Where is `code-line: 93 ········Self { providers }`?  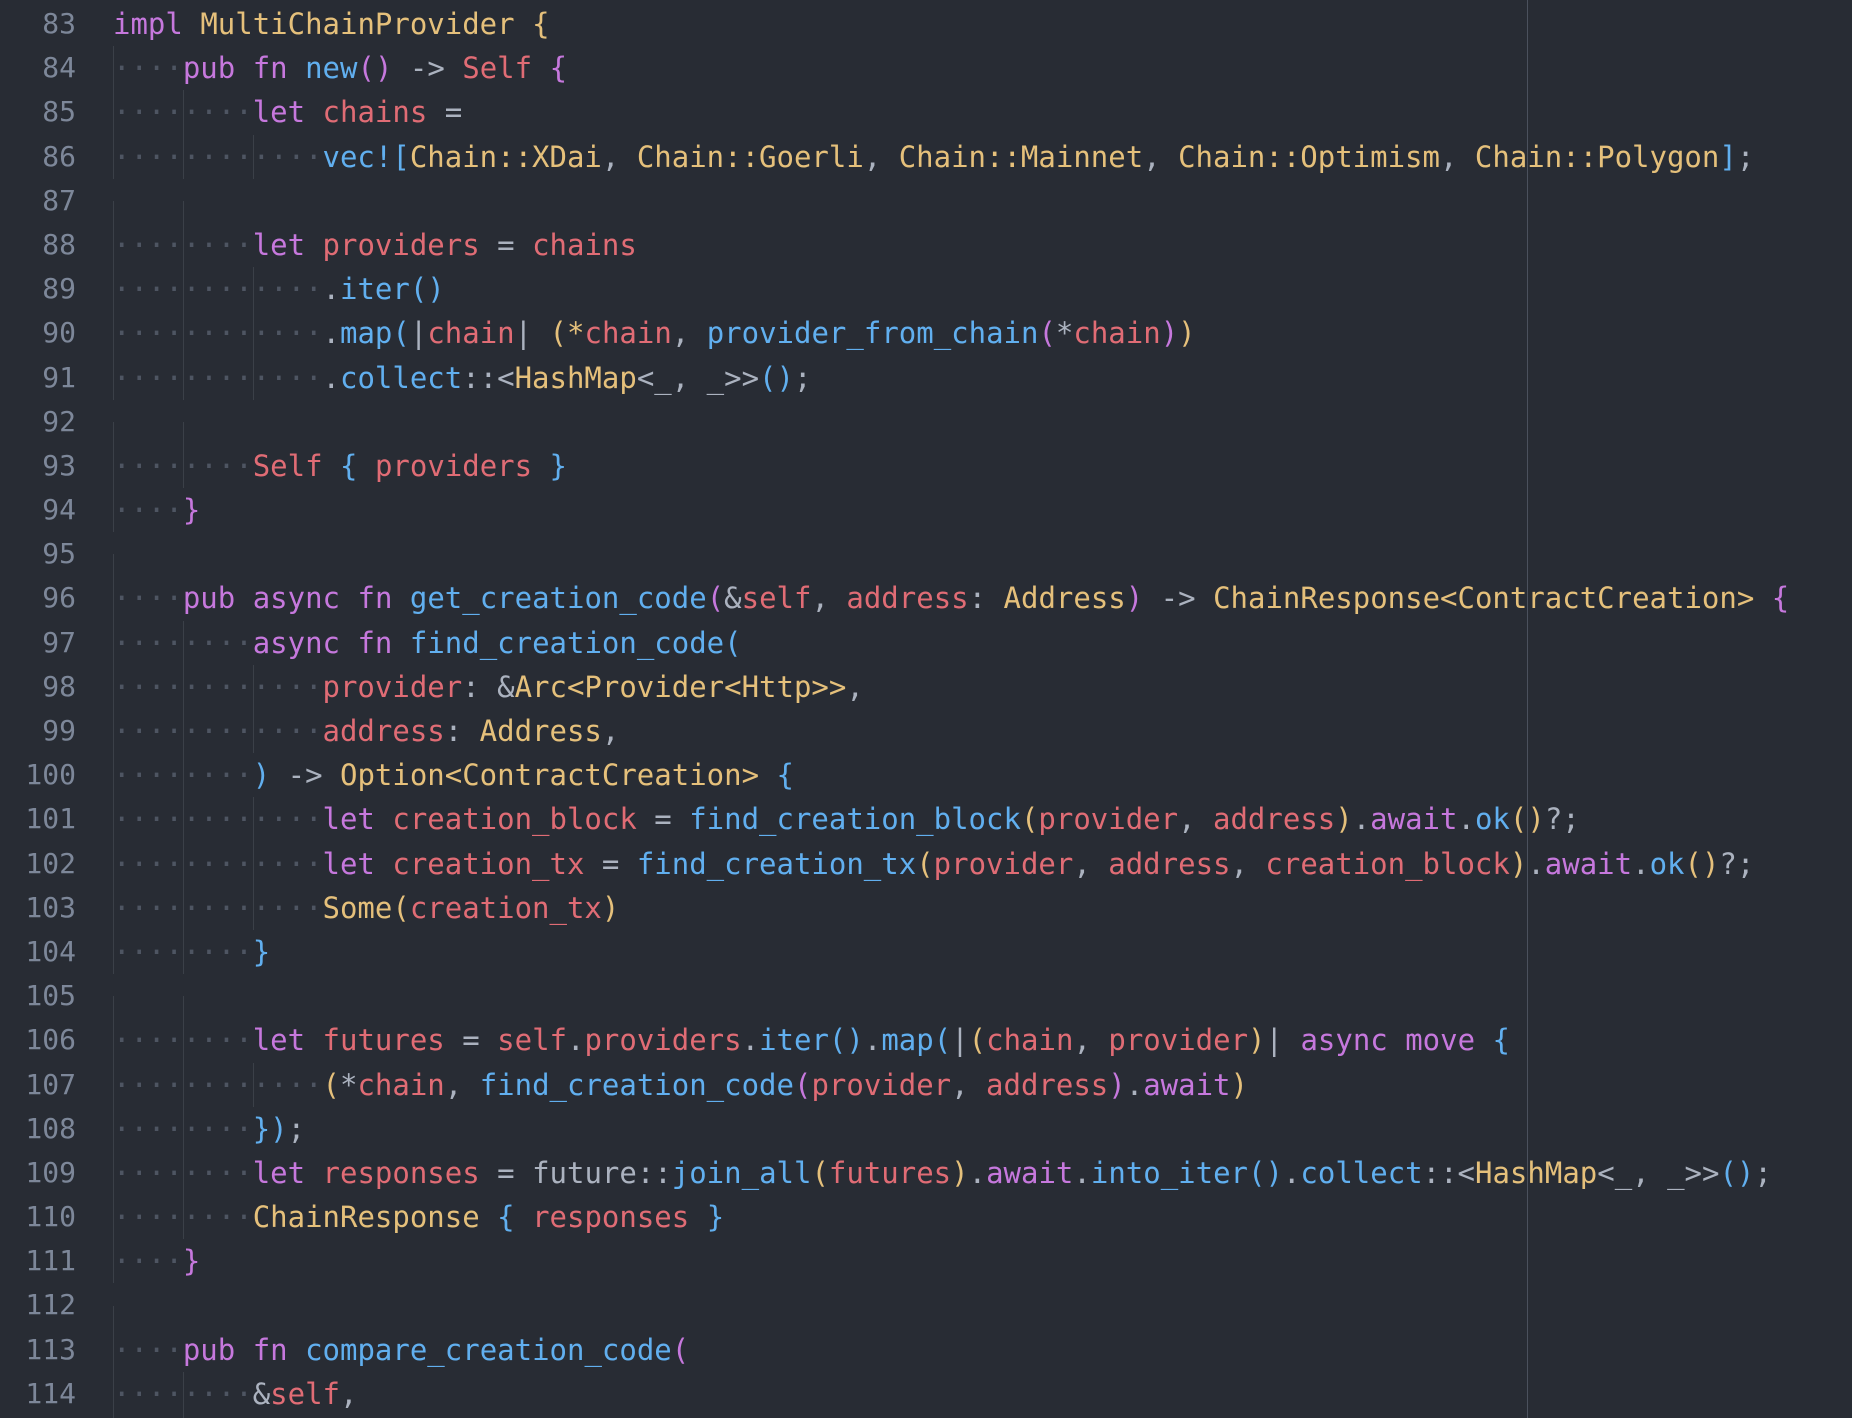 code-line: 93 ········Self { providers } is located at coordinates (926, 466).